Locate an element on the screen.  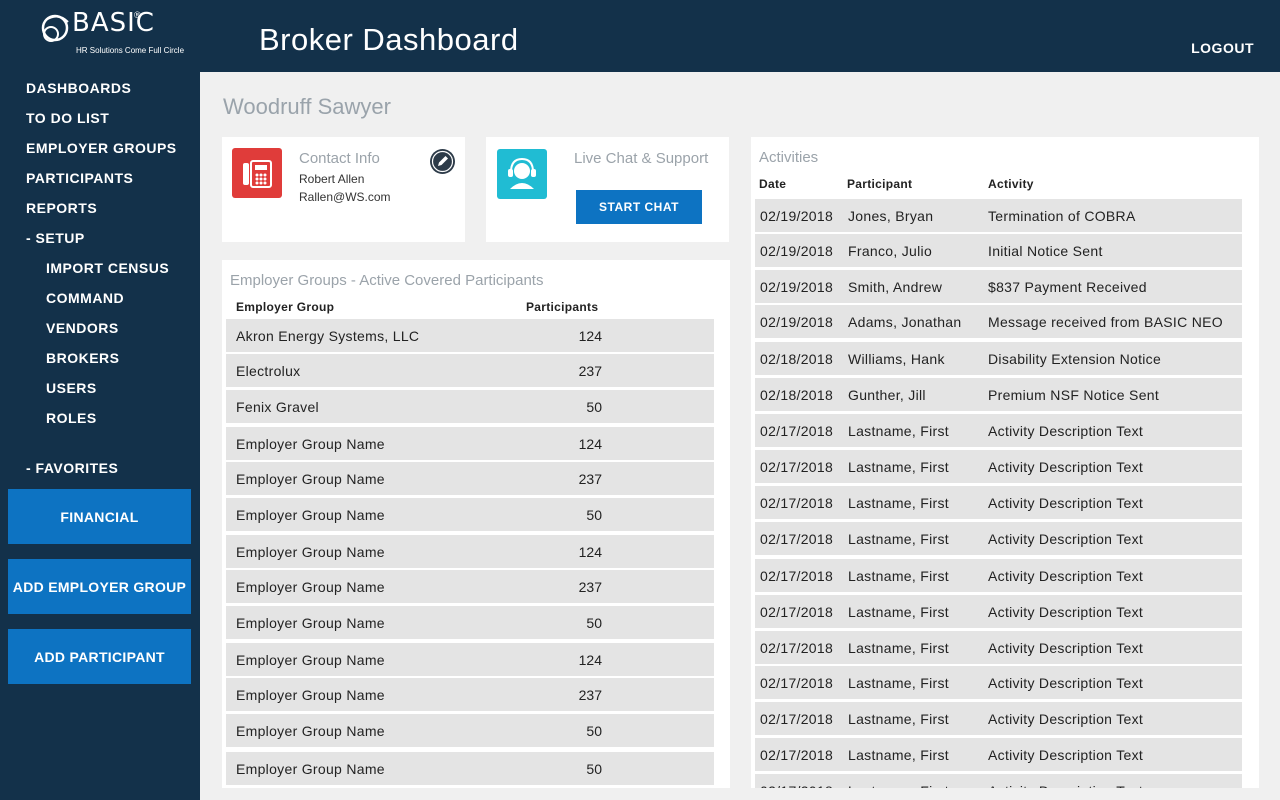
company-name: Woodruff Sawyer is located at coordinates (307, 106).